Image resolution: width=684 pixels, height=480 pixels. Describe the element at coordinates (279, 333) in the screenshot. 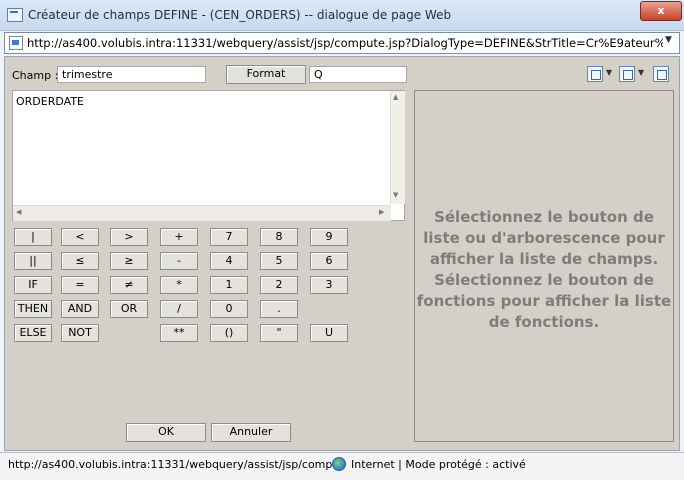

I see `keypad-btn-quote: "` at that location.